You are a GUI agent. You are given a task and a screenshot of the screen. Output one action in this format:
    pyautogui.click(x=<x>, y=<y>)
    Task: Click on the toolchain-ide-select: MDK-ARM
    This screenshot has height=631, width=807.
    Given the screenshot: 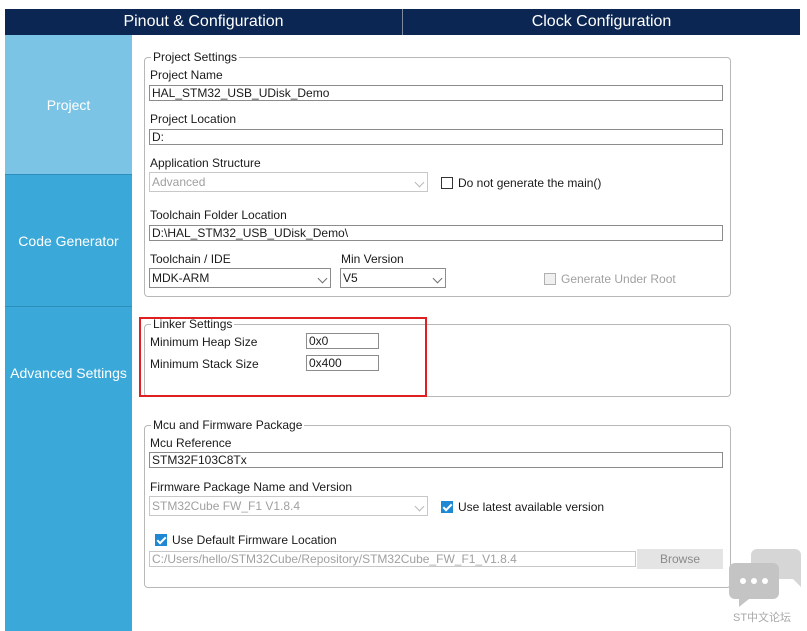 What is the action you would take?
    pyautogui.click(x=240, y=278)
    